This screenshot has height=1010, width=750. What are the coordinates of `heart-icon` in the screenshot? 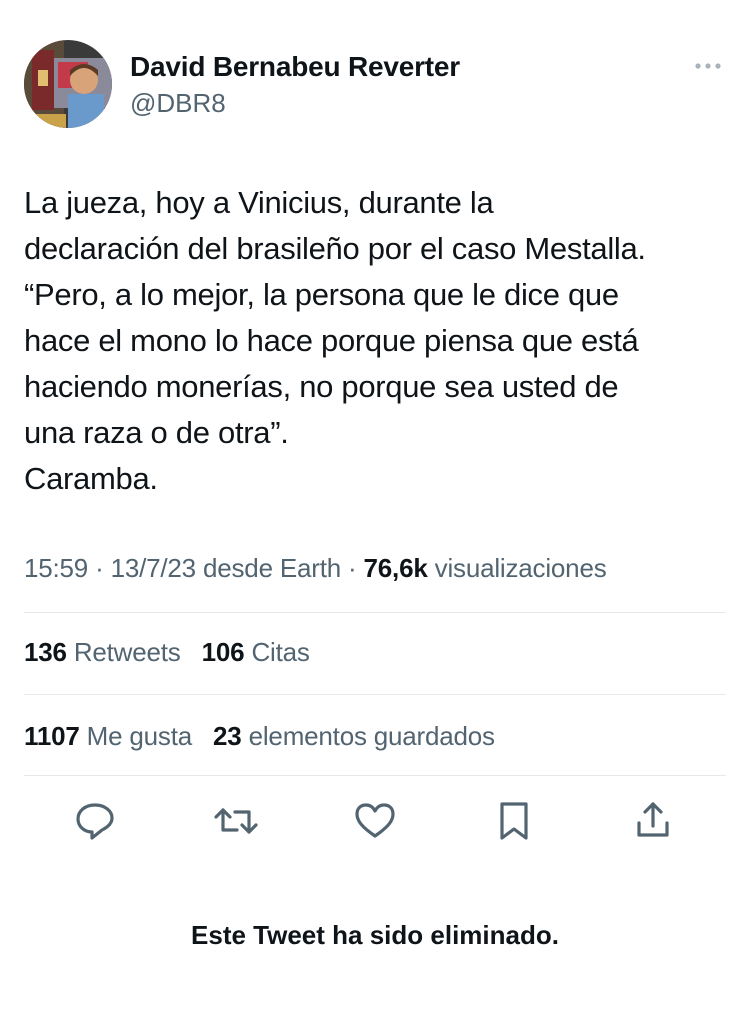 It's located at (375, 820).